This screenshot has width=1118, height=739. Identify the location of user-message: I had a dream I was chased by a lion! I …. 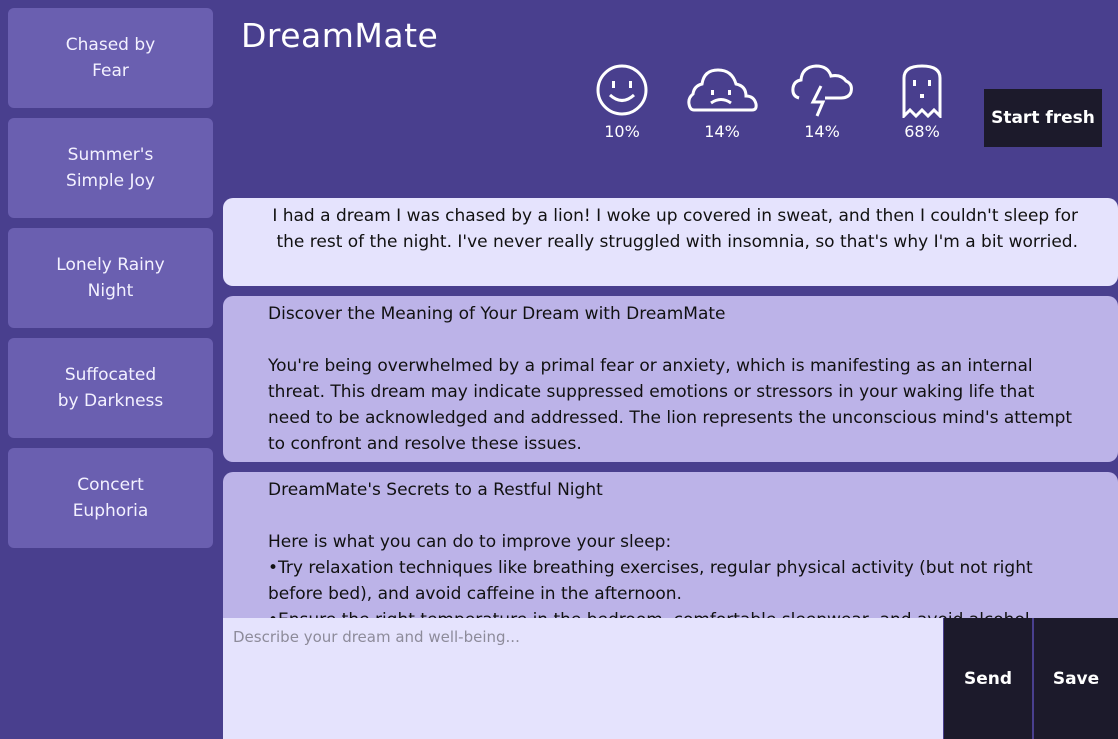
(670, 242).